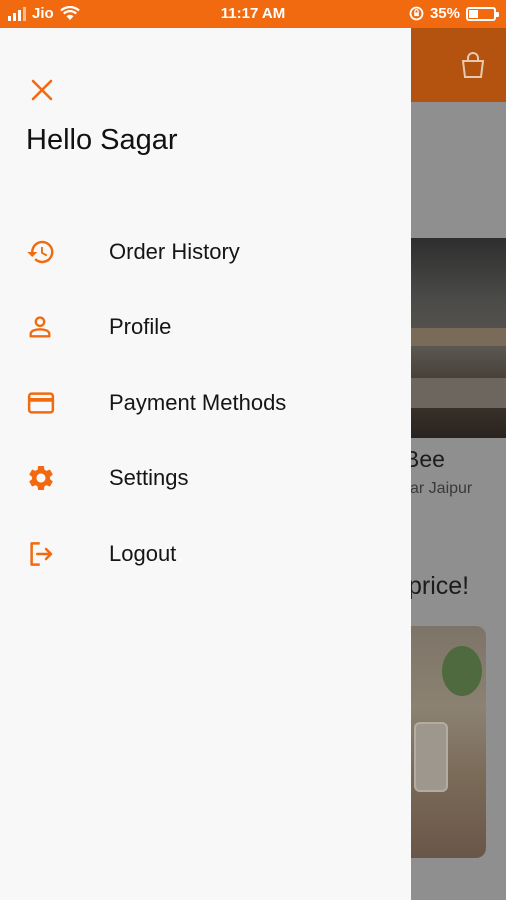 Image resolution: width=506 pixels, height=900 pixels. I want to click on credit-card-icon, so click(51, 403).